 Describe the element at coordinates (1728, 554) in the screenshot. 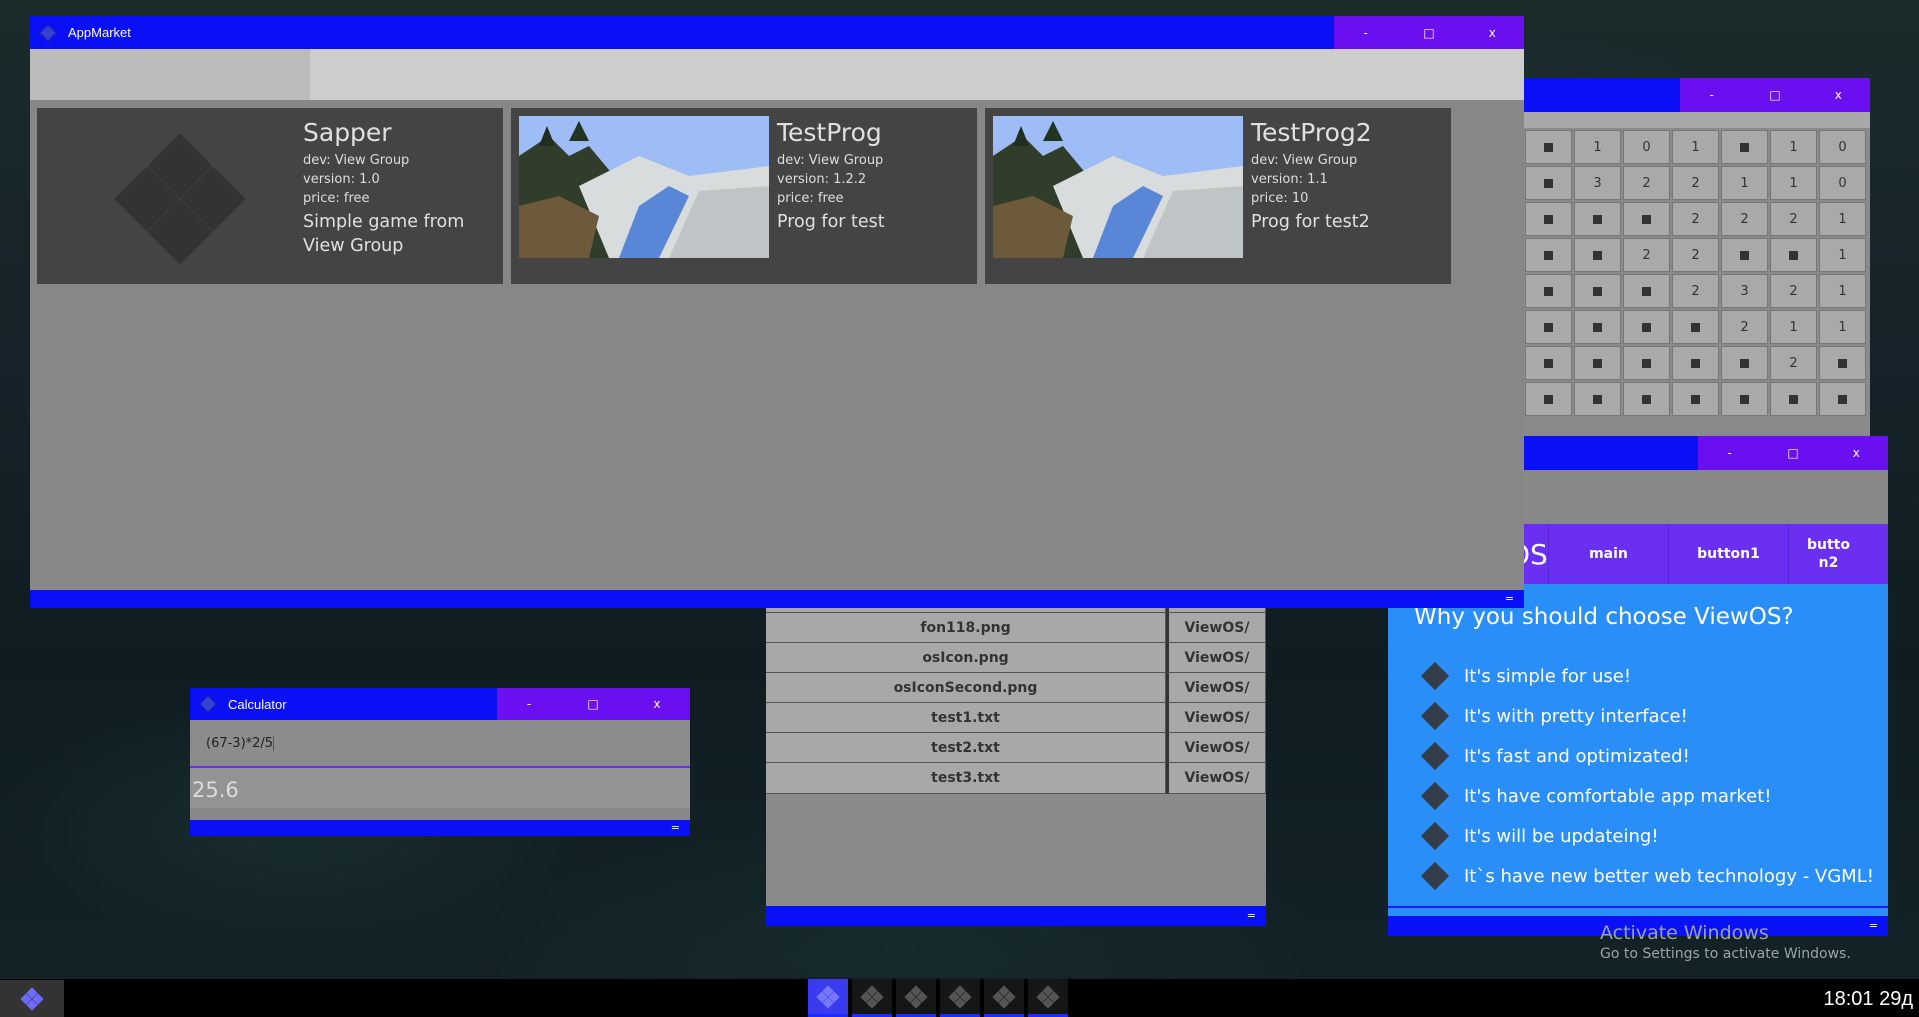

I see `nav-button1: button1` at that location.